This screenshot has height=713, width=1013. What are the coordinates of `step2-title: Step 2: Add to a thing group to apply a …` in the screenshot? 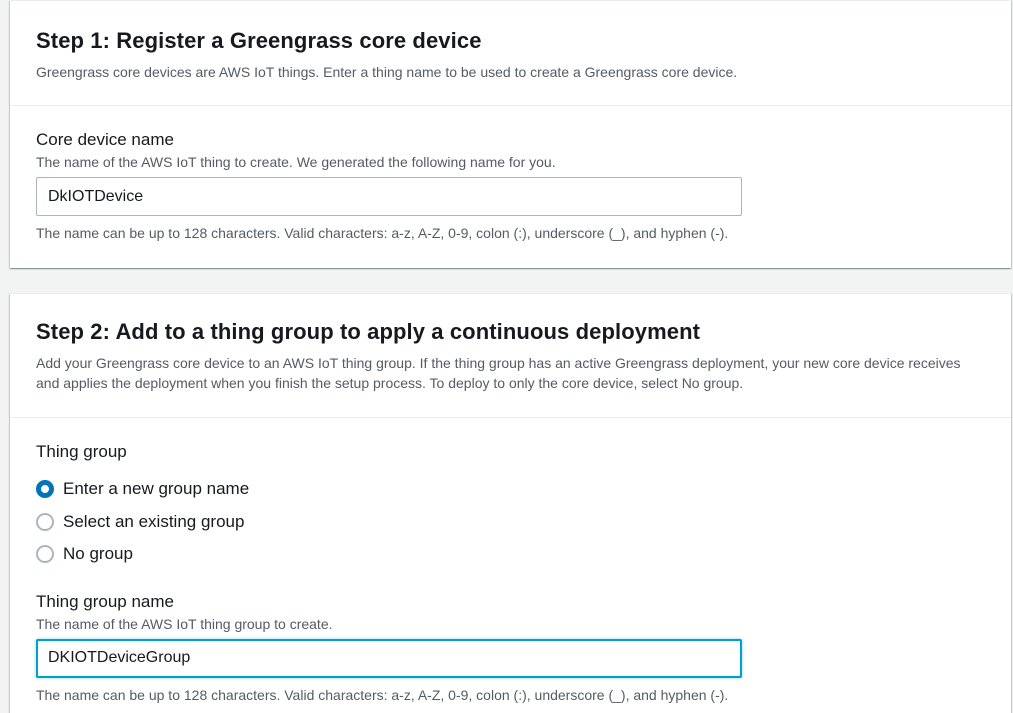 It's located at (368, 331).